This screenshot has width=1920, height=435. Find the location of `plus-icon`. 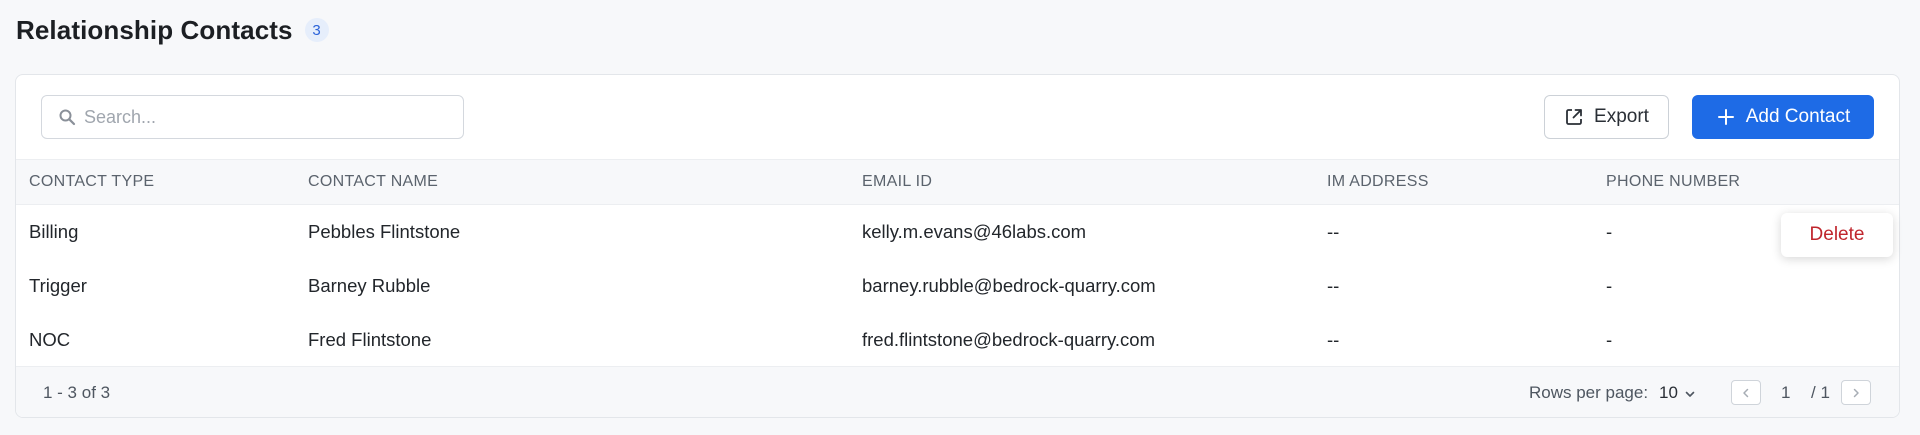

plus-icon is located at coordinates (1725, 117).